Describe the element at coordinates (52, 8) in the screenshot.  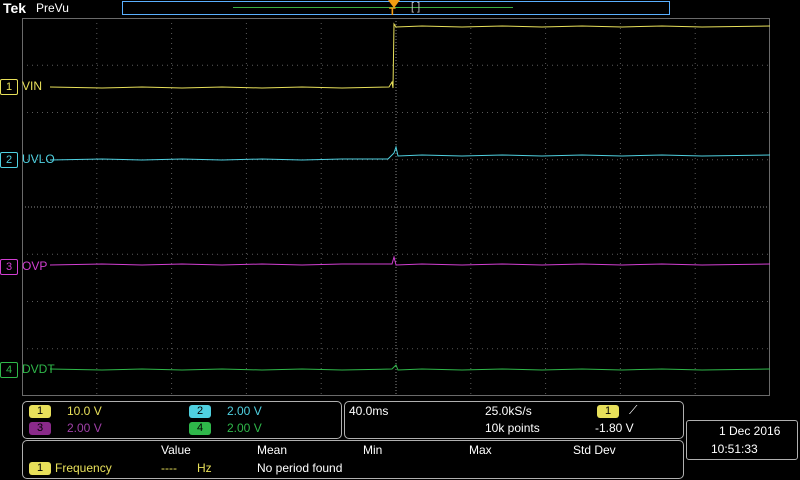
I see `acquisition-mode: PreVu` at that location.